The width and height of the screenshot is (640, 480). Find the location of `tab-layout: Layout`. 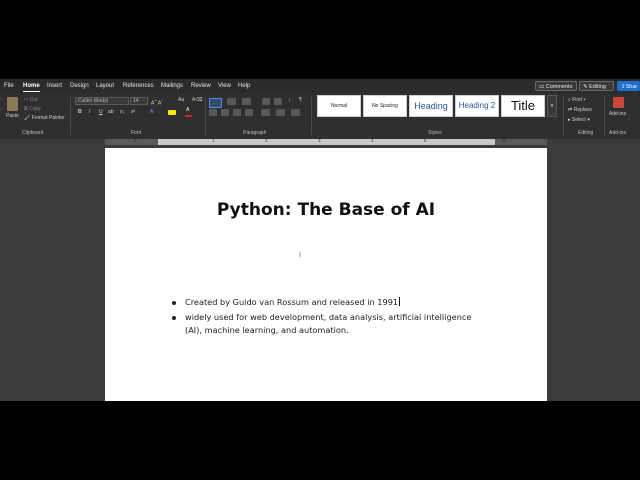

tab-layout: Layout is located at coordinates (105, 86).